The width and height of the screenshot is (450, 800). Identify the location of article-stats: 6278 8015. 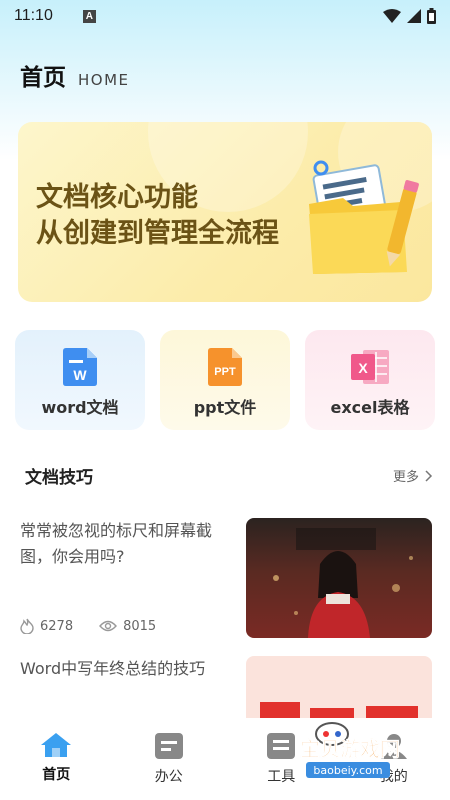
(101, 626).